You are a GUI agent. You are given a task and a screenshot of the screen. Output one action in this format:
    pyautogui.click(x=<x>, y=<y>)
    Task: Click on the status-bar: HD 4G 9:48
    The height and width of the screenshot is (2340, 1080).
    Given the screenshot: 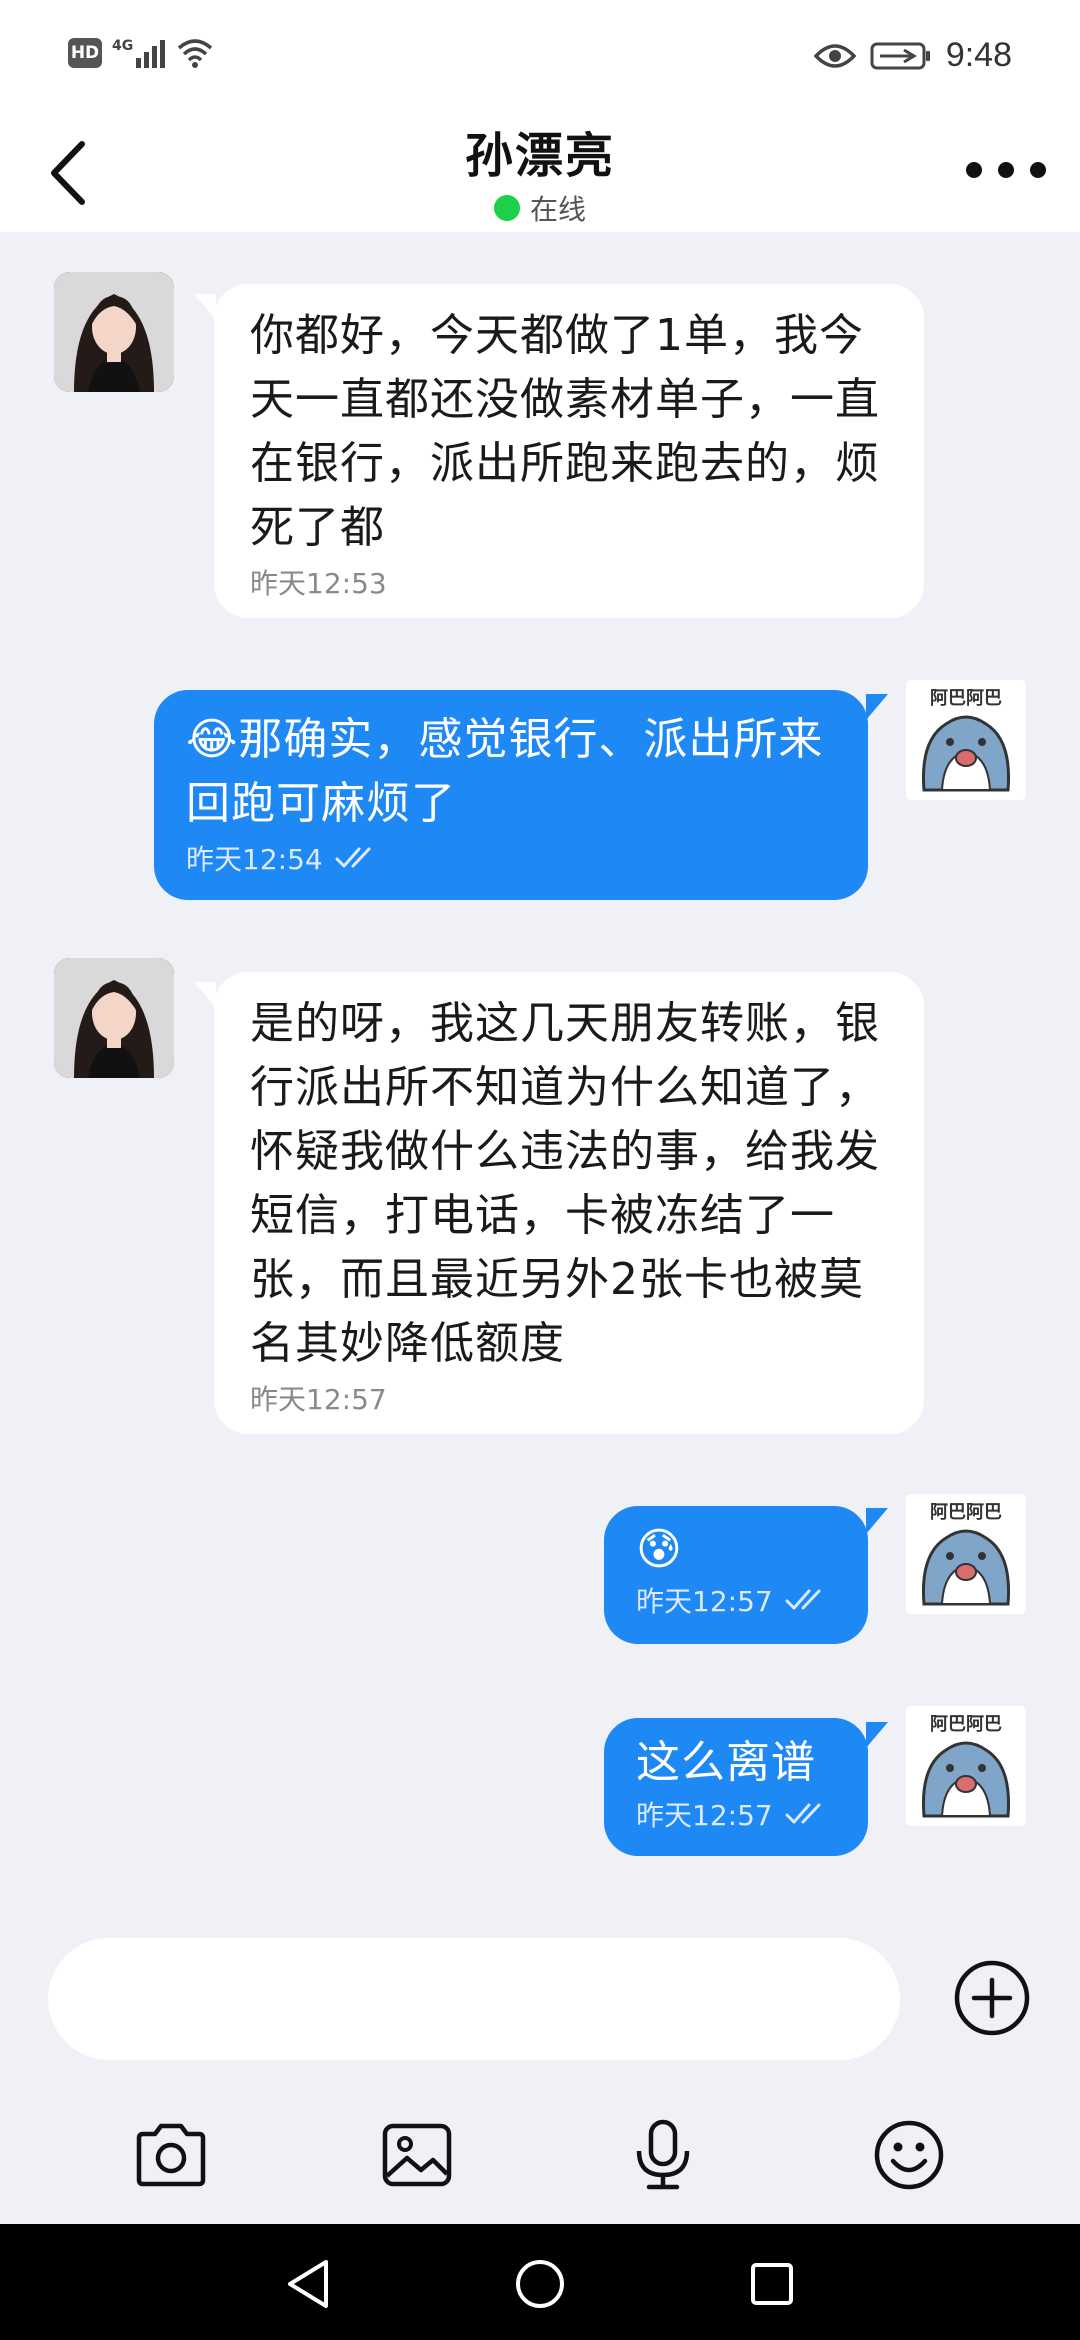 What is the action you would take?
    pyautogui.click(x=540, y=55)
    